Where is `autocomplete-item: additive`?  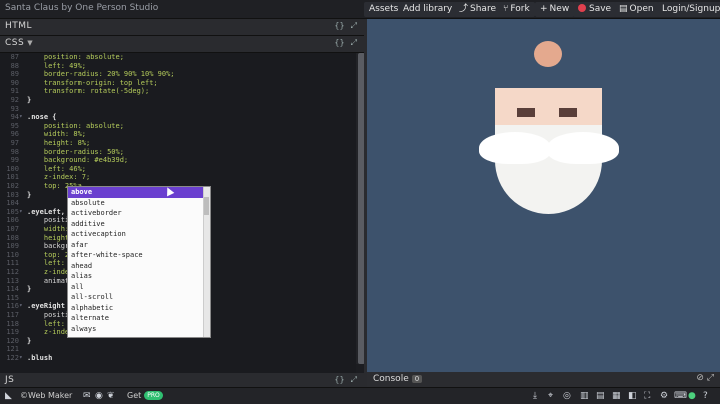
autocomplete-item: additive is located at coordinates (139, 224).